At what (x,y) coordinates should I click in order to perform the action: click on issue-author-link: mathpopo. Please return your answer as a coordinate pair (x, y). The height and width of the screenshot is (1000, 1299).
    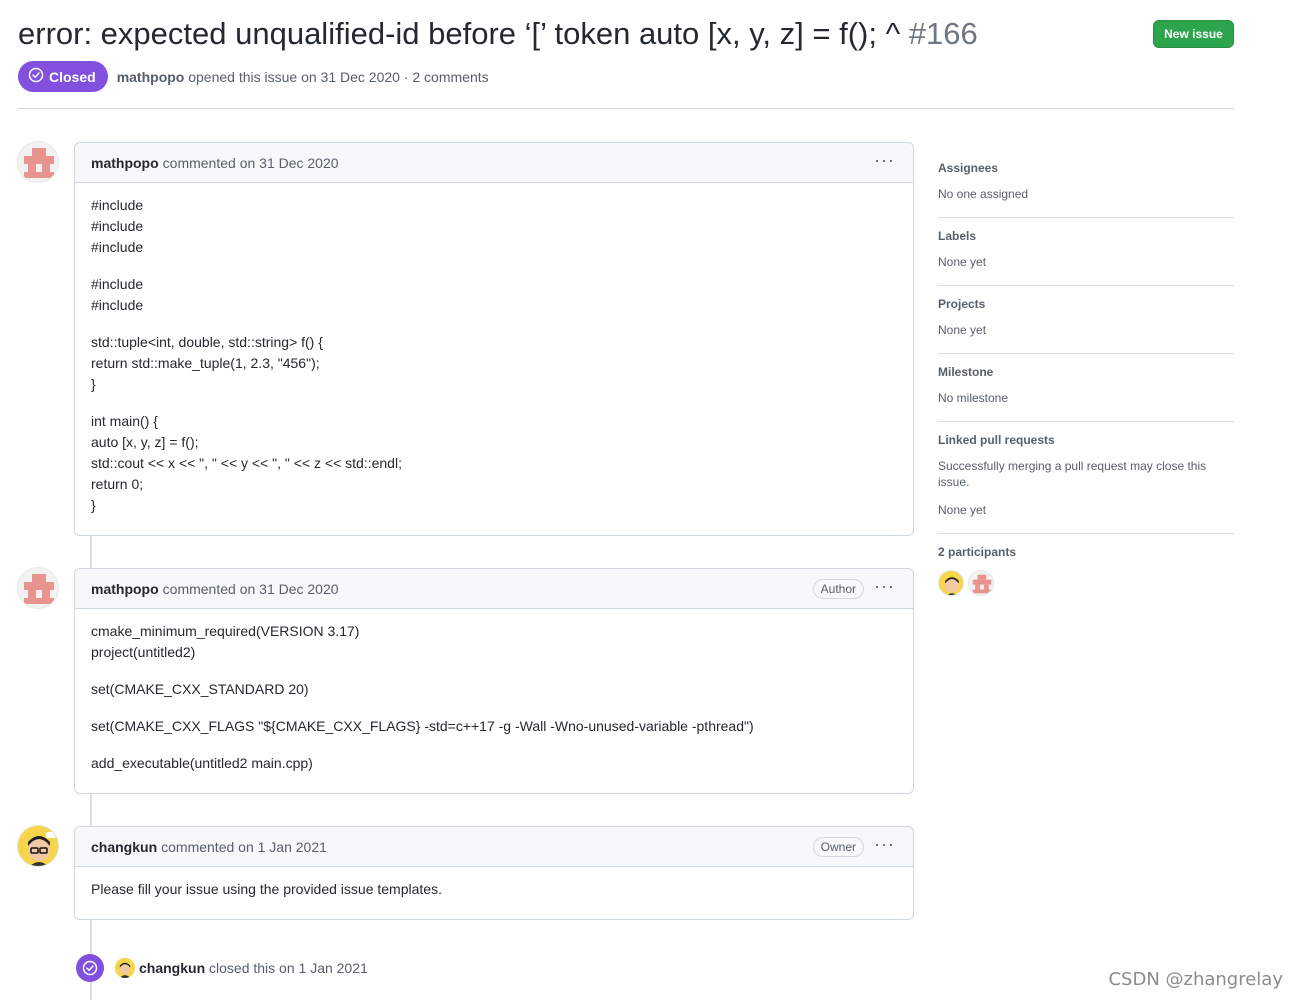
    Looking at the image, I should click on (151, 77).